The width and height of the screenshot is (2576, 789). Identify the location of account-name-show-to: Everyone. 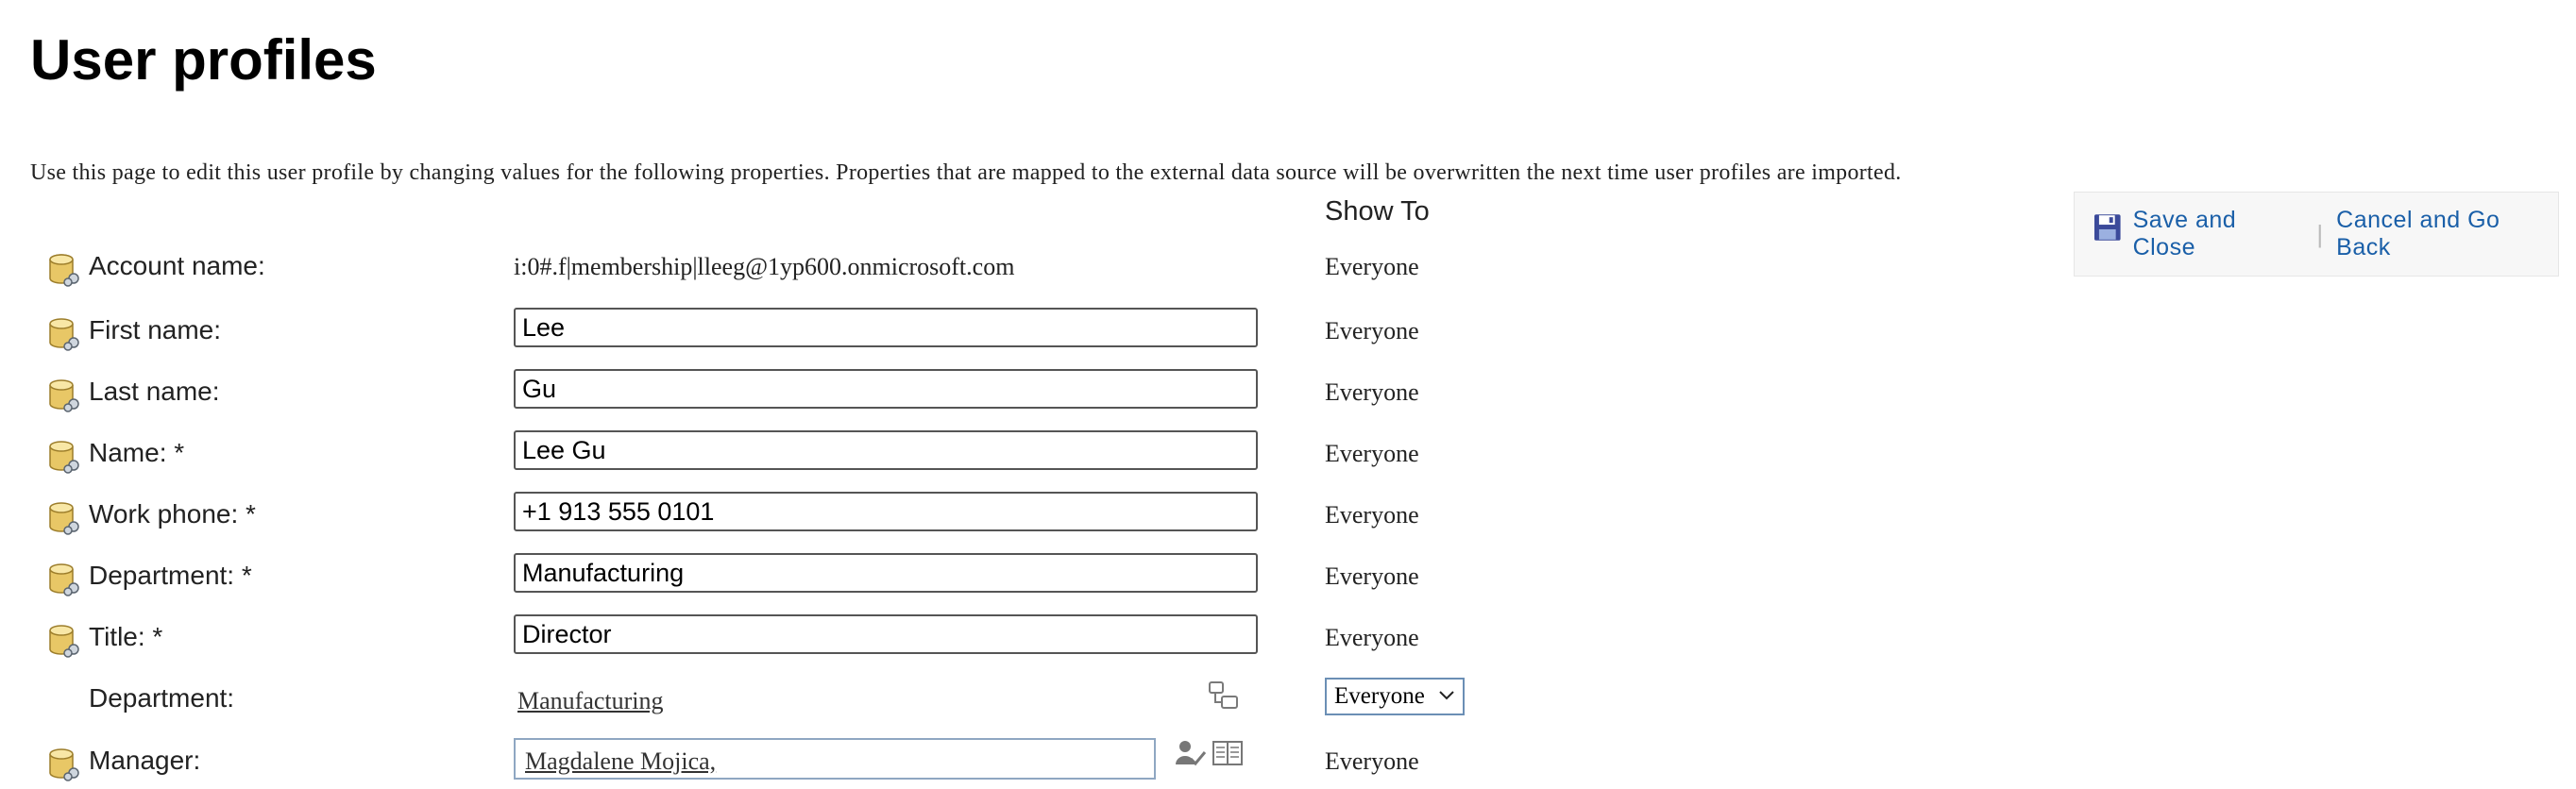
(1372, 266).